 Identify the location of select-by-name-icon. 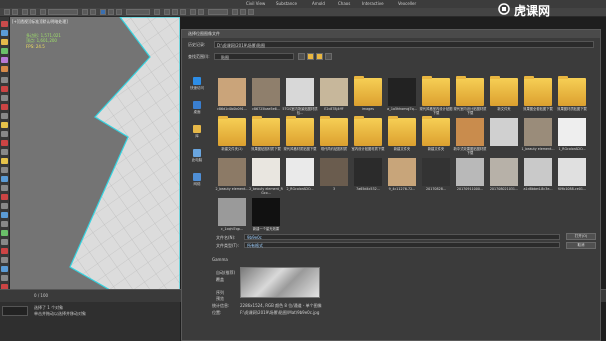
(93, 12).